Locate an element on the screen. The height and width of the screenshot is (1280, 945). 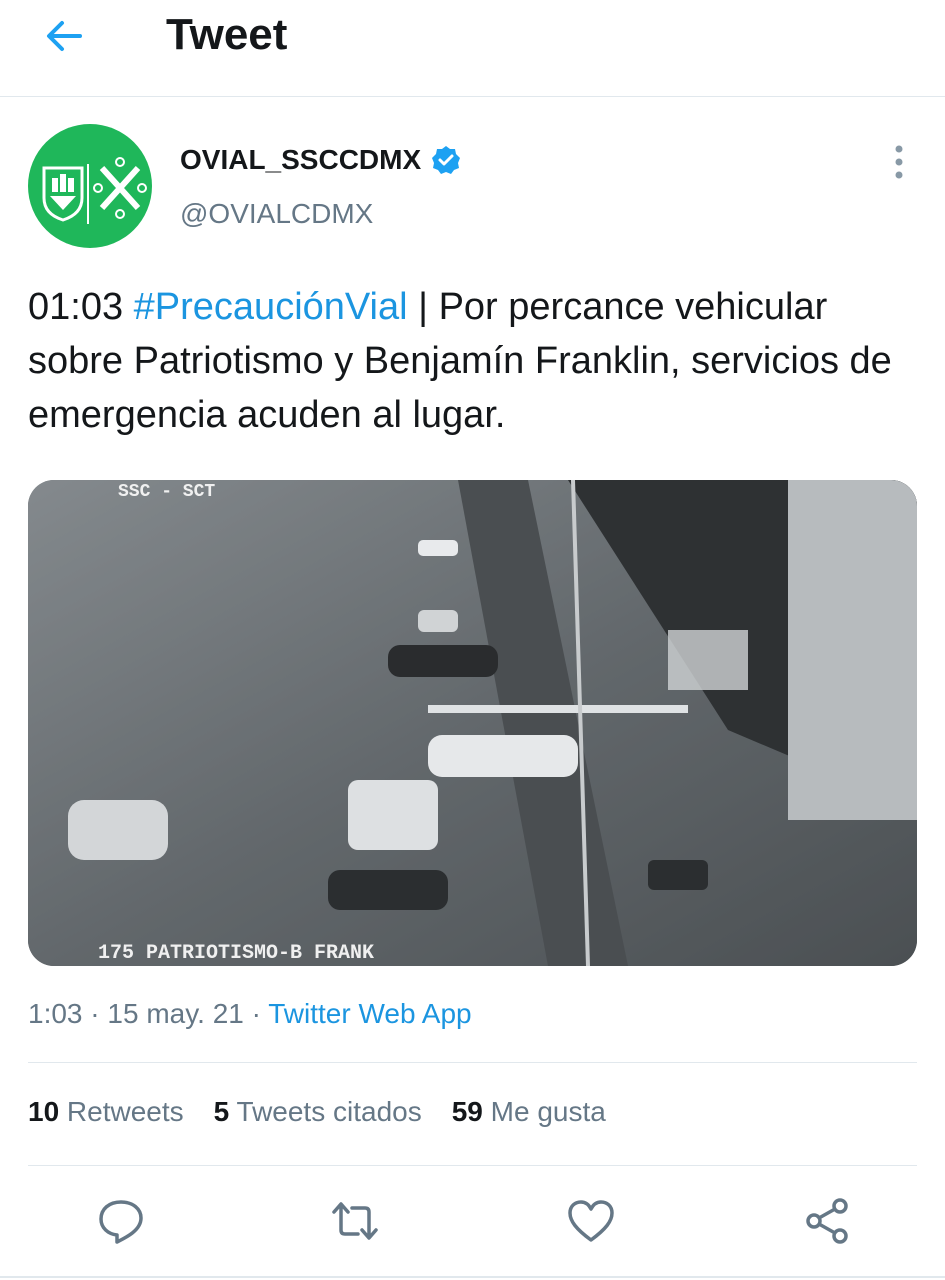
arrow-left-icon is located at coordinates (64, 36).